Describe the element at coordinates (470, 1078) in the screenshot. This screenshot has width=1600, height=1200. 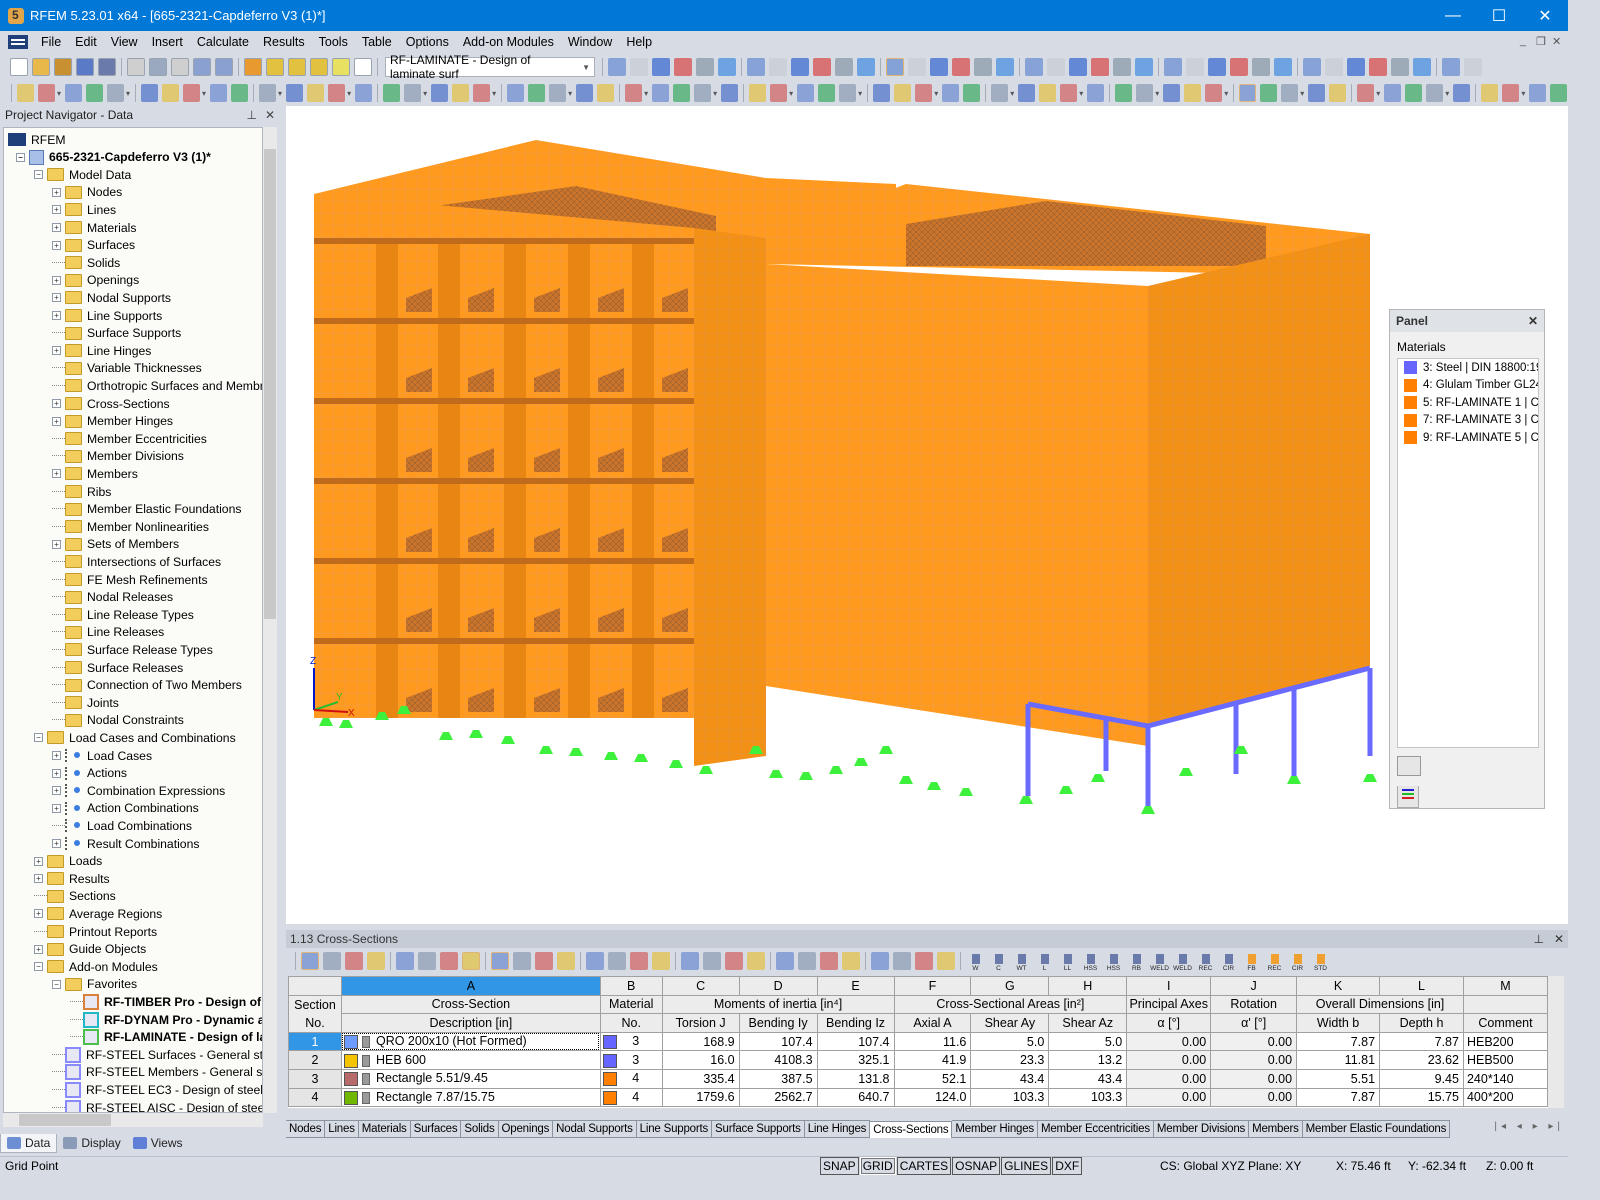
I see `cross-section-description-cell: Rectangle 5.51/9.45` at that location.